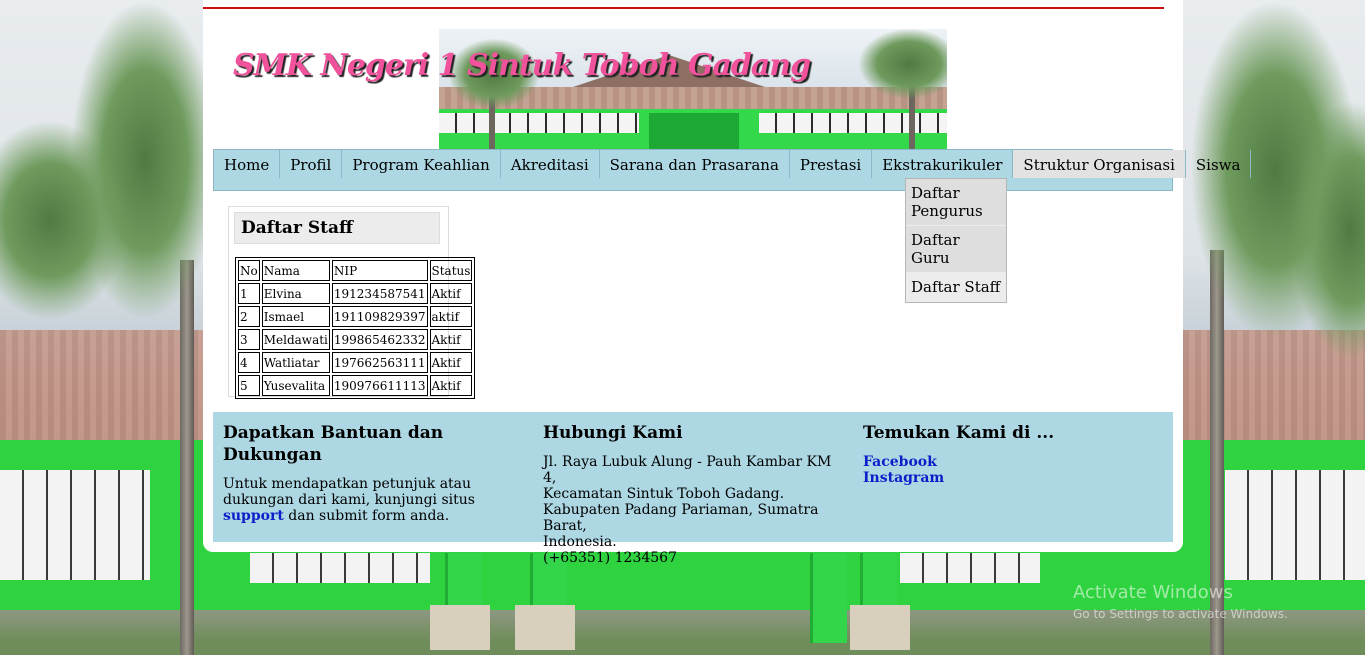 This screenshot has height=655, width=1365. I want to click on cell-nama: Elvina, so click(295, 293).